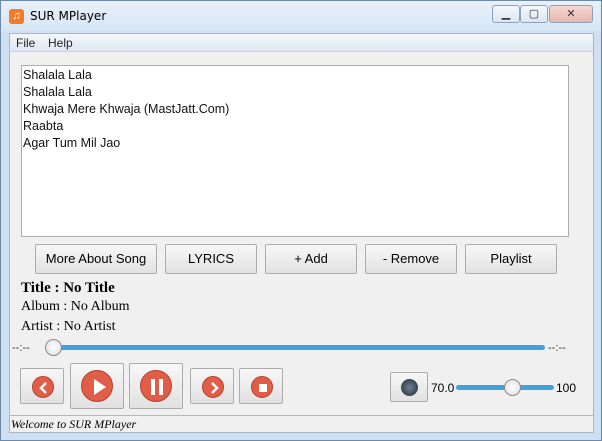  I want to click on next-button, so click(212, 386).